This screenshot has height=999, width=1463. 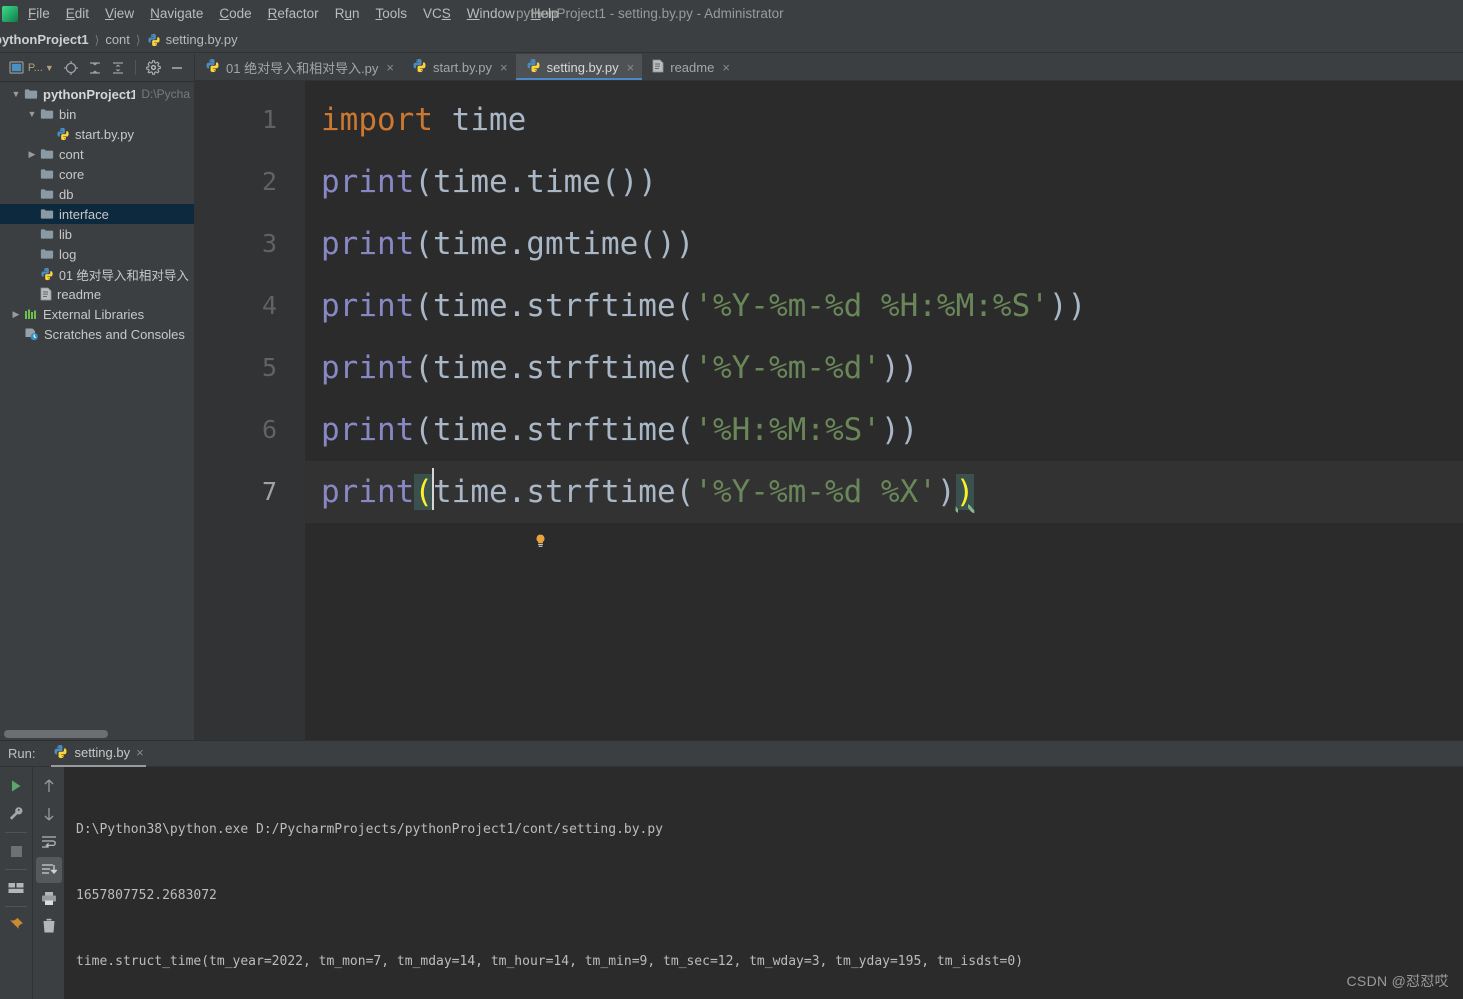 I want to click on run-tool-header: Run: setting.by ×, so click(x=731, y=754).